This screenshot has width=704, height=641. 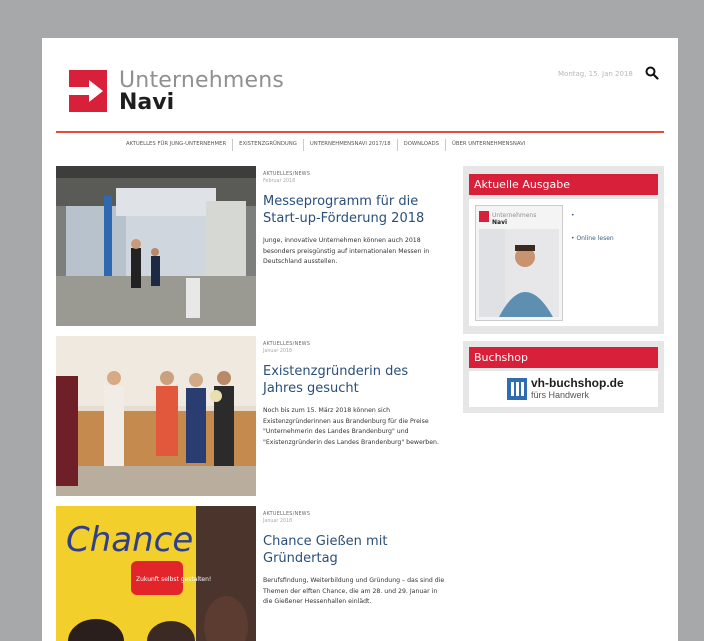 I want to click on current-issue-title: Aktuelle Ausgabe, so click(x=563, y=184).